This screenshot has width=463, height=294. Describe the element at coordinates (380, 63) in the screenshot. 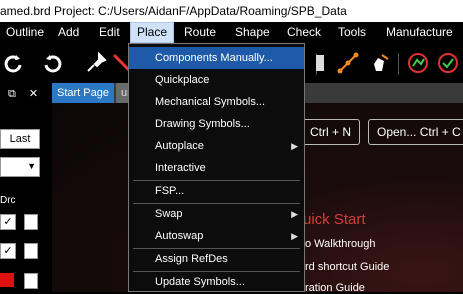

I see `hand-icon` at that location.